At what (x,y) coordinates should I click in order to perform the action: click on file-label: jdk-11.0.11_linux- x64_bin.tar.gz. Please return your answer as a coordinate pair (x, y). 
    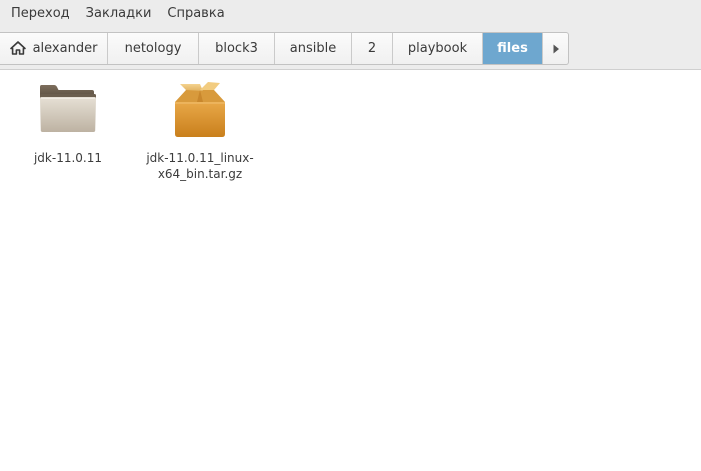
    Looking at the image, I should click on (199, 166).